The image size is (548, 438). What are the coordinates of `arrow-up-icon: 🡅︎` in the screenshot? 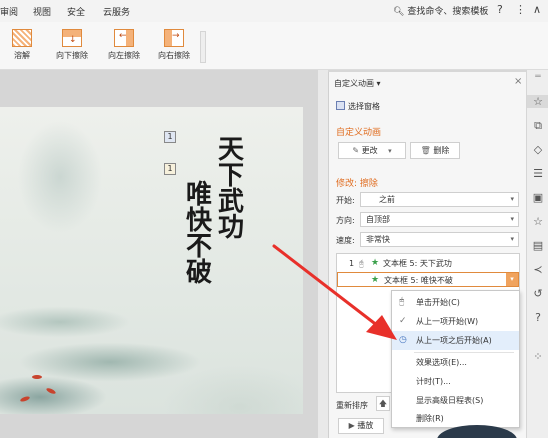 It's located at (383, 403).